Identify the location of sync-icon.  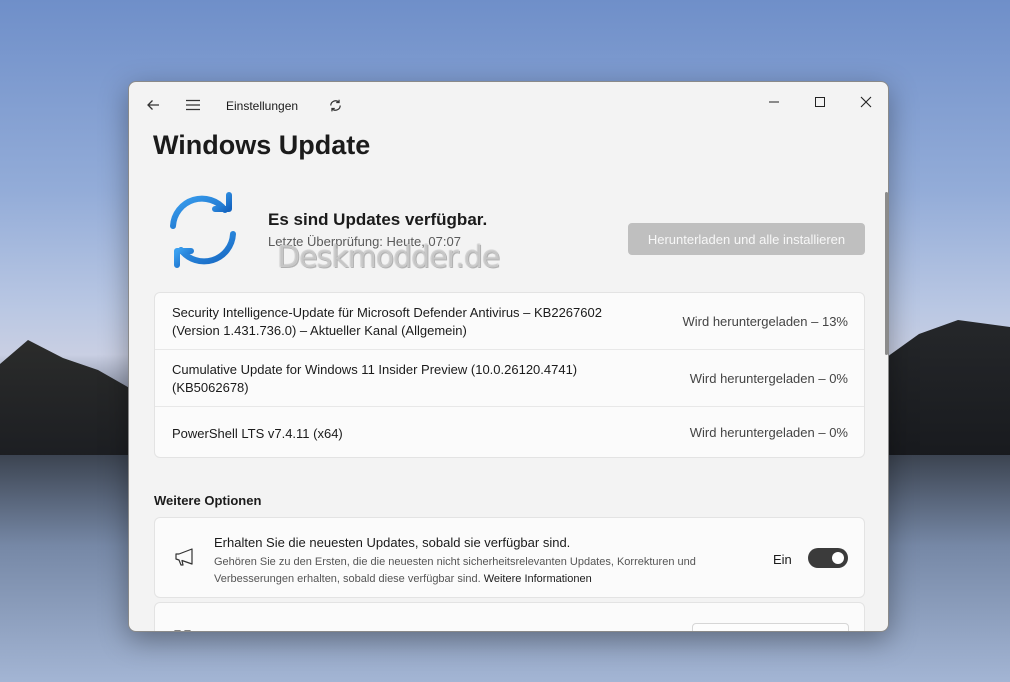
(335, 105).